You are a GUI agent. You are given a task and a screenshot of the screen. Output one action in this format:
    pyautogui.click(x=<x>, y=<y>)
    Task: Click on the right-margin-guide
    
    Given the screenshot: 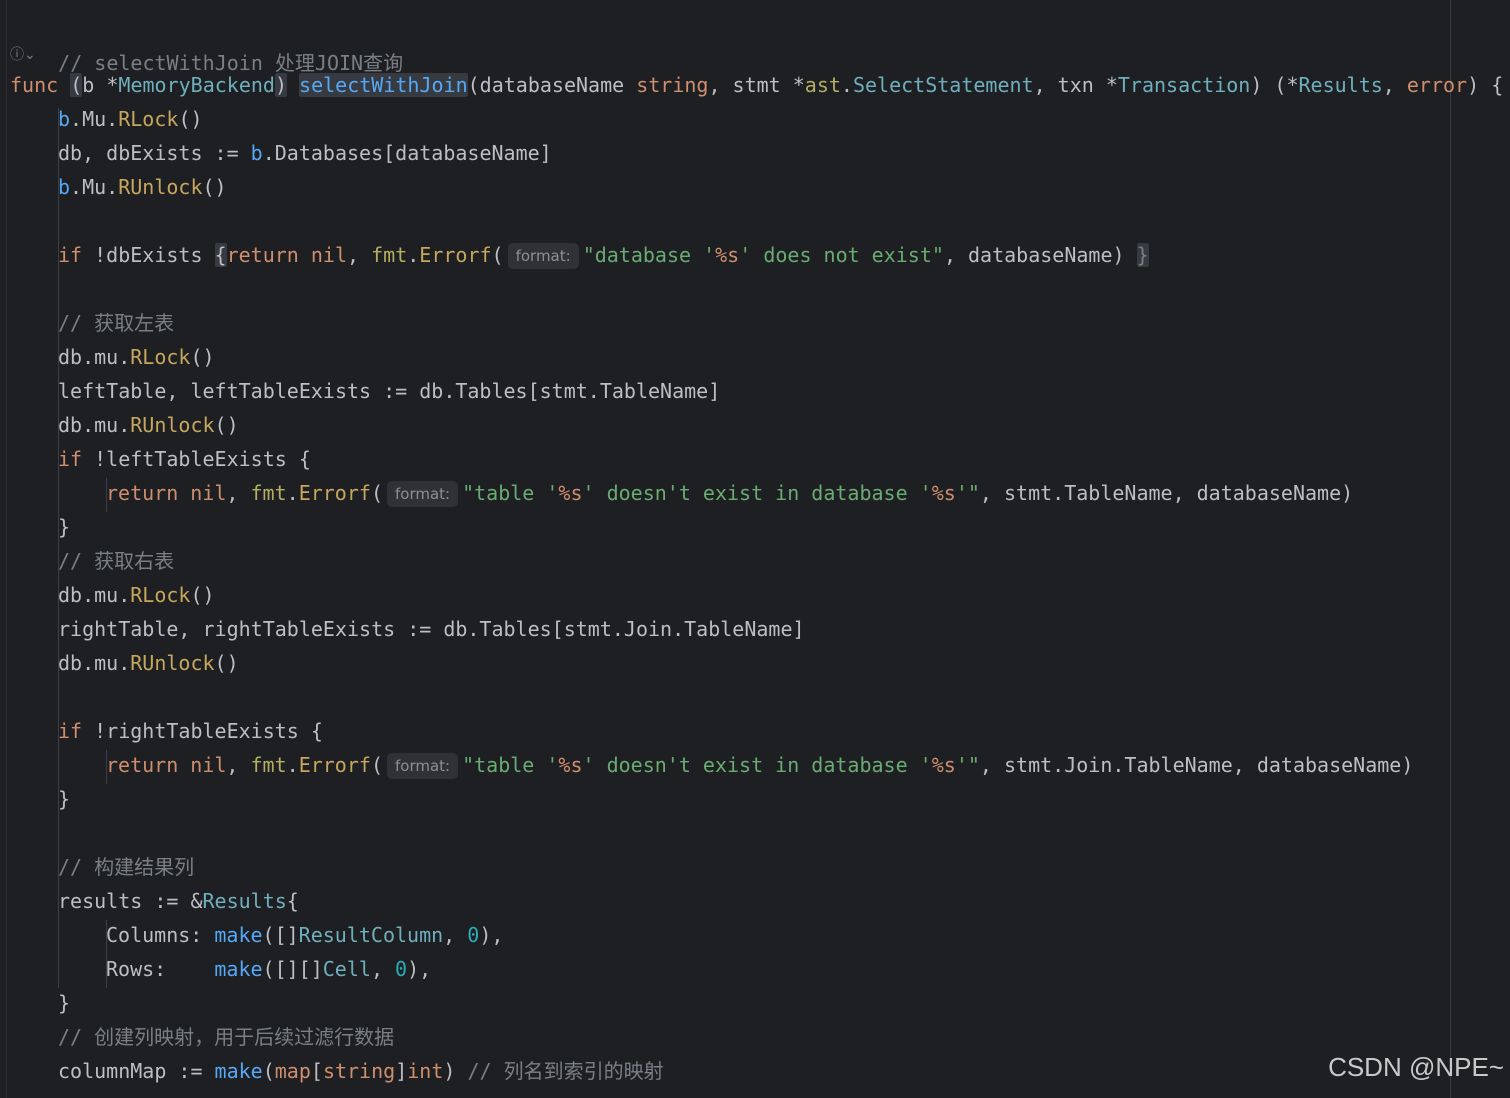 What is the action you would take?
    pyautogui.click(x=1450, y=549)
    